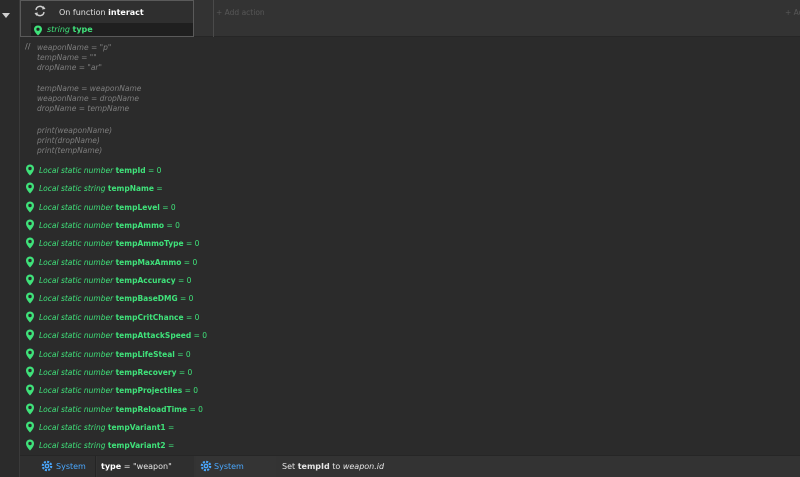  I want to click on local-variable-text: Local static string tempName =, so click(101, 188).